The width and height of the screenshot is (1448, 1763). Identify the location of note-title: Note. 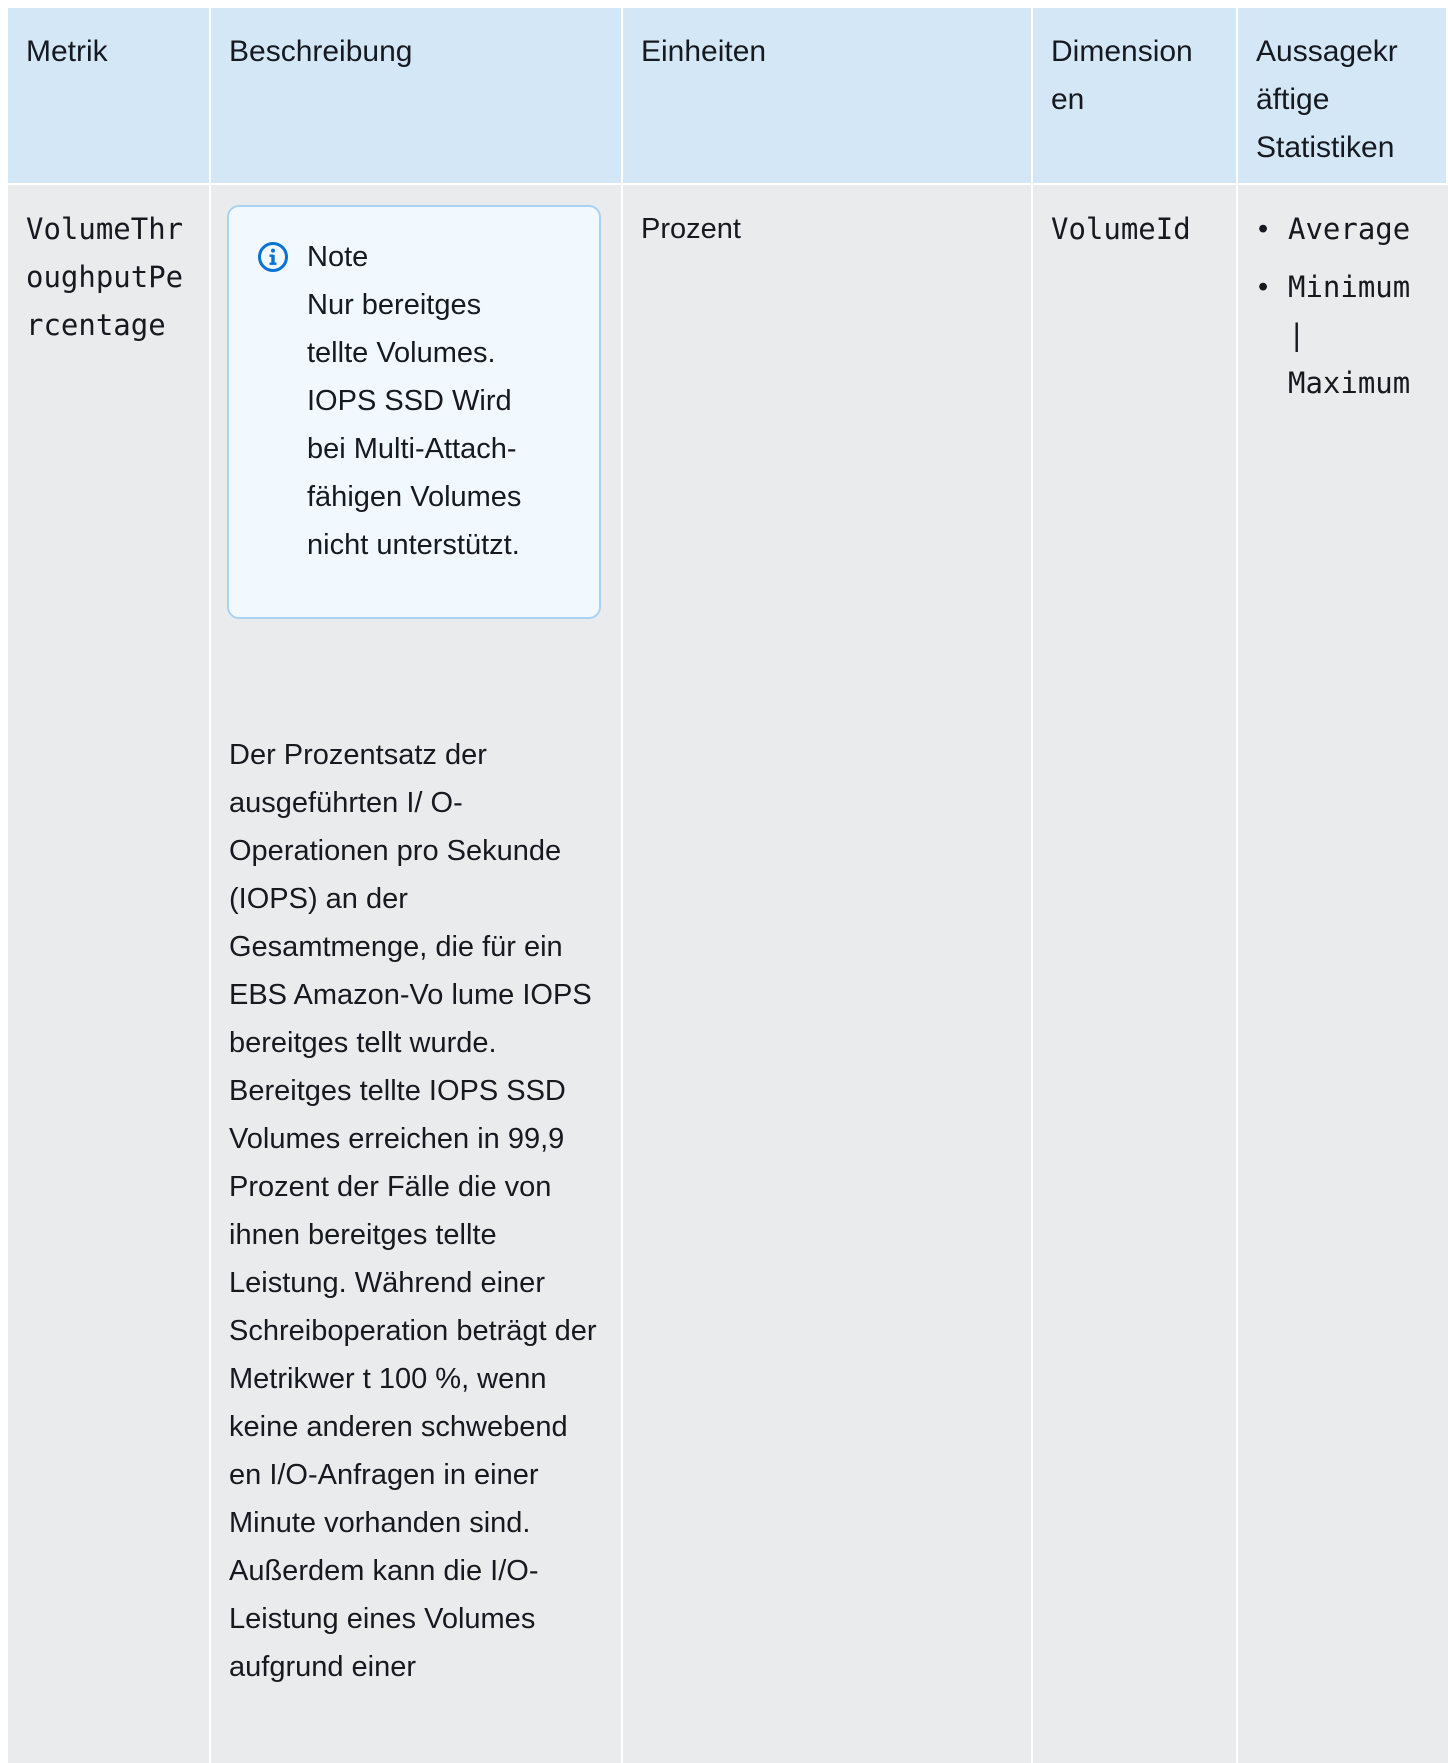
(338, 257).